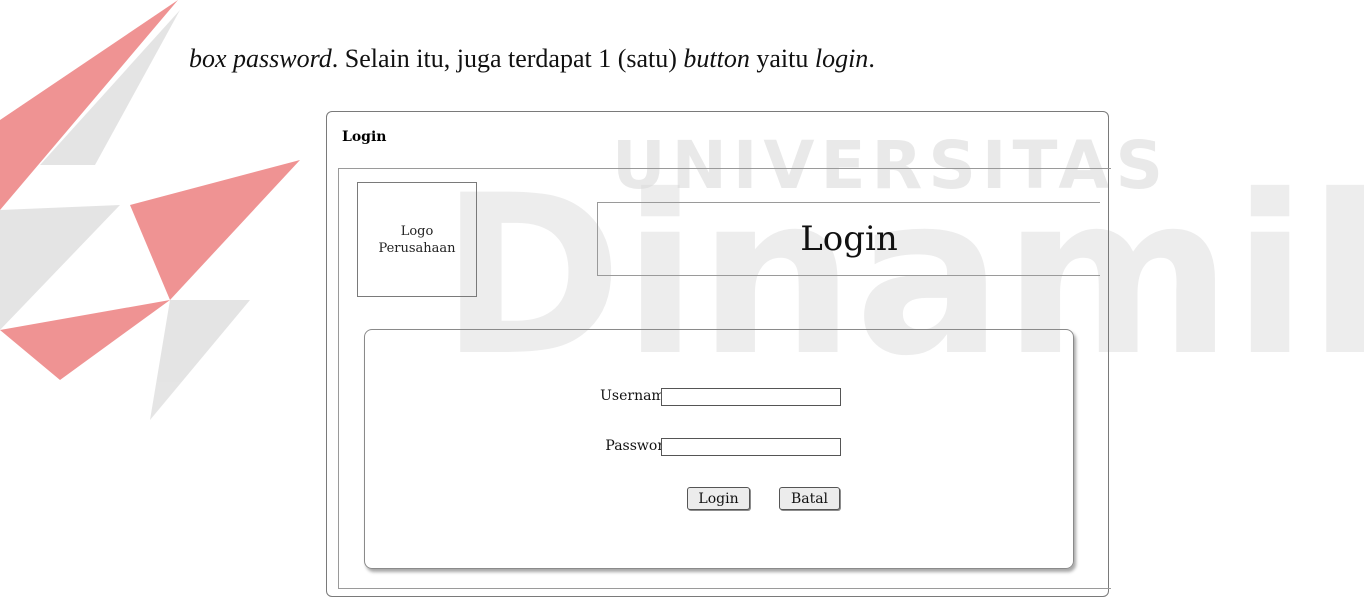  What do you see at coordinates (809, 498) in the screenshot?
I see `cancel-button: Batal` at bounding box center [809, 498].